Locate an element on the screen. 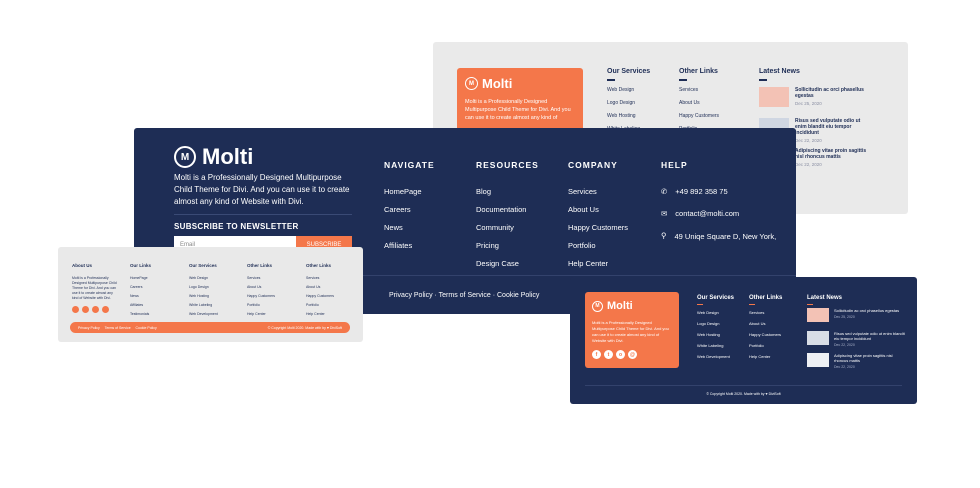 Image resolution: width=980 pixels, height=488 pixels. nav-link: News is located at coordinates (409, 227).